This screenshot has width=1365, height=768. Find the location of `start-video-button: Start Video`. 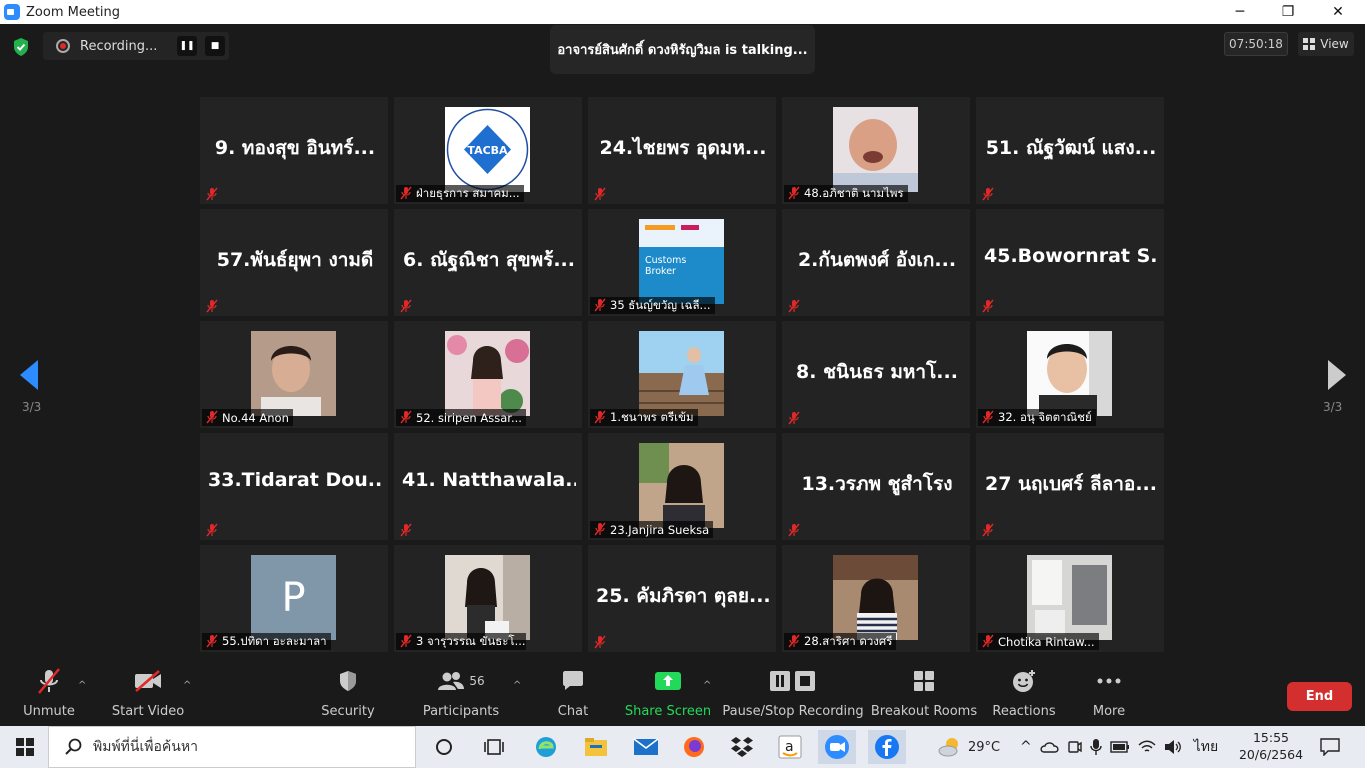

start-video-button: Start Video is located at coordinates (148, 695).